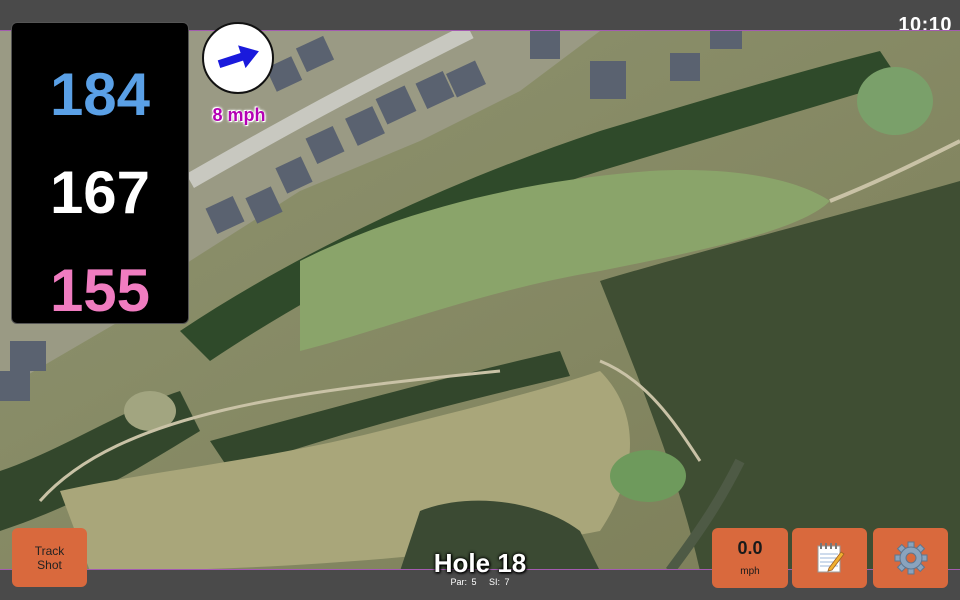  I want to click on notepad-icon, so click(831, 558).